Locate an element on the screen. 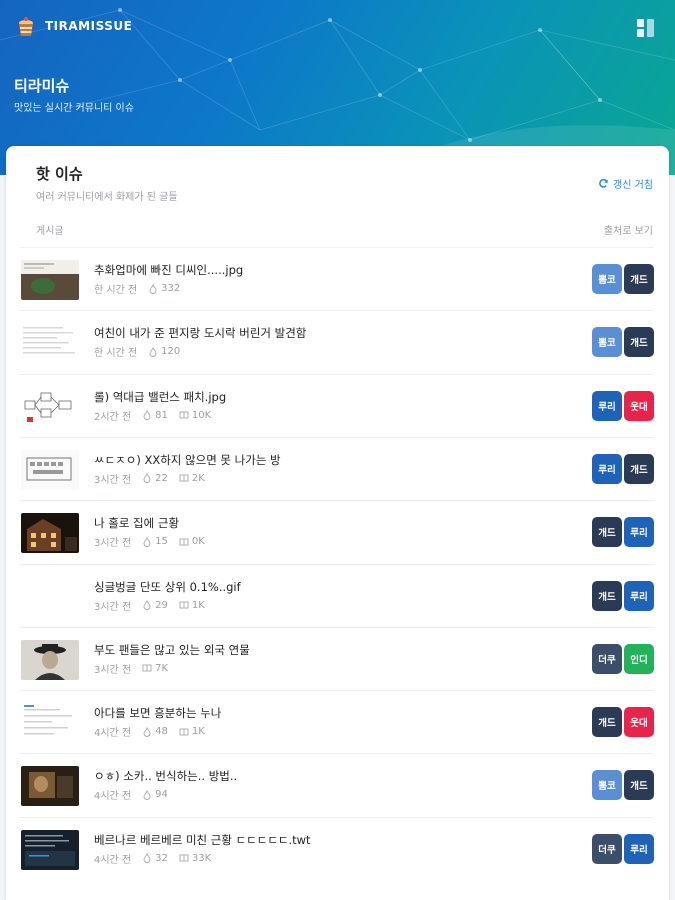 This screenshot has width=675, height=900. post-time: 3시간 전 is located at coordinates (113, 480).